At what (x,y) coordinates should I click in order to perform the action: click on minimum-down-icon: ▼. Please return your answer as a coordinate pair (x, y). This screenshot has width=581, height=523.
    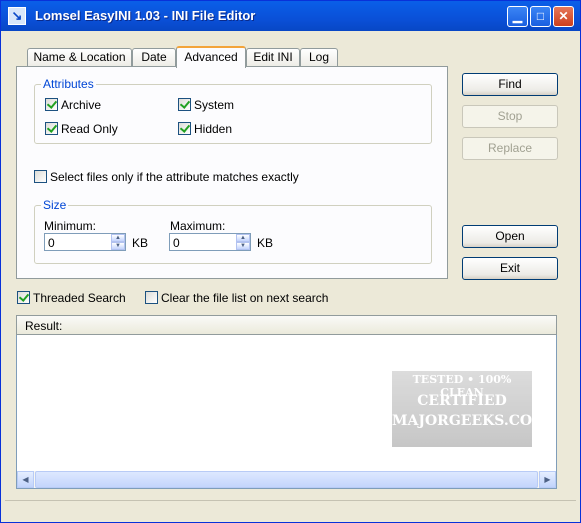
    Looking at the image, I should click on (118, 246).